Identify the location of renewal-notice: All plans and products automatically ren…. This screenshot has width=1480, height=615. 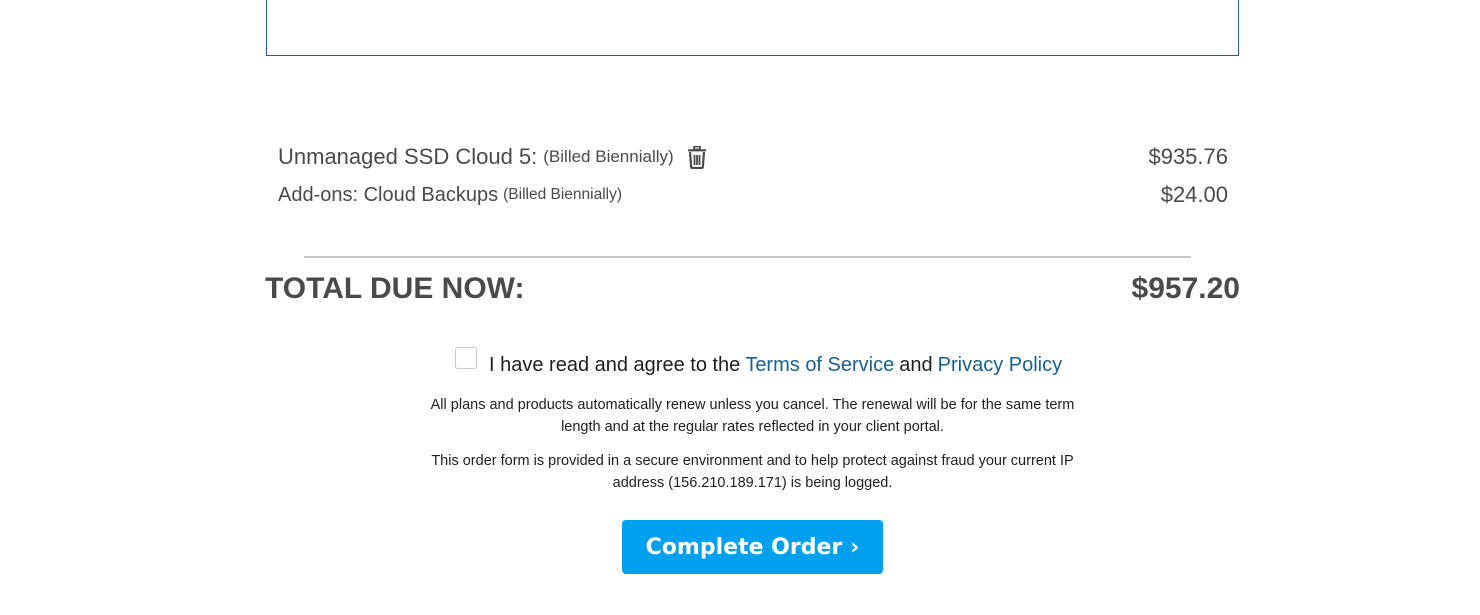
(752, 416).